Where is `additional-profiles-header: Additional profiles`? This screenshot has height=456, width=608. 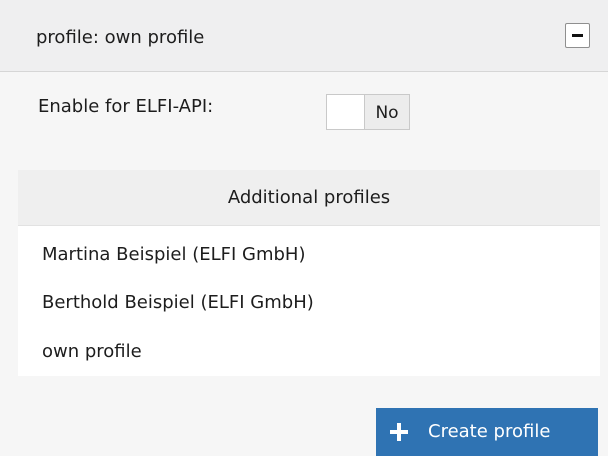 additional-profiles-header: Additional profiles is located at coordinates (309, 198).